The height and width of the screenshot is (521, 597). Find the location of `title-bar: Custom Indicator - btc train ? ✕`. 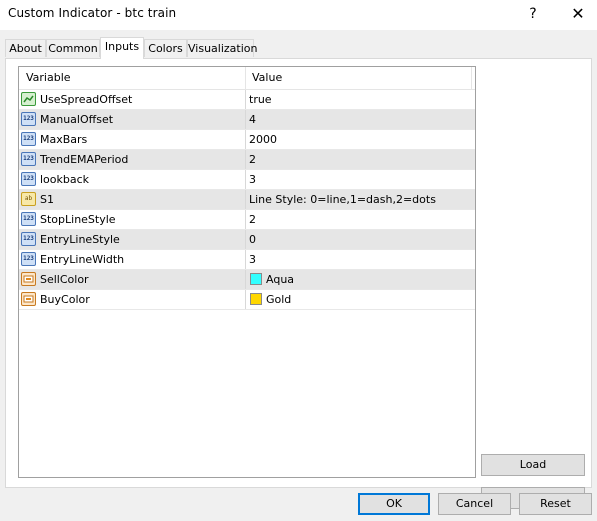

title-bar: Custom Indicator - btc train ? ✕ is located at coordinates (298, 15).